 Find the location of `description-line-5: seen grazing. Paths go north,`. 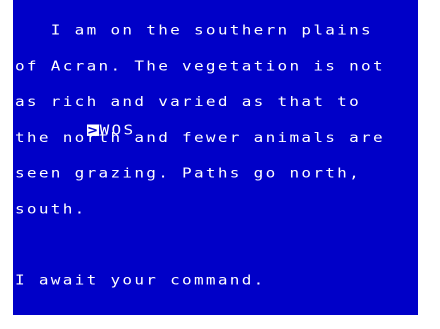

description-line-5: seen grazing. Paths go north, is located at coordinates (188, 173).